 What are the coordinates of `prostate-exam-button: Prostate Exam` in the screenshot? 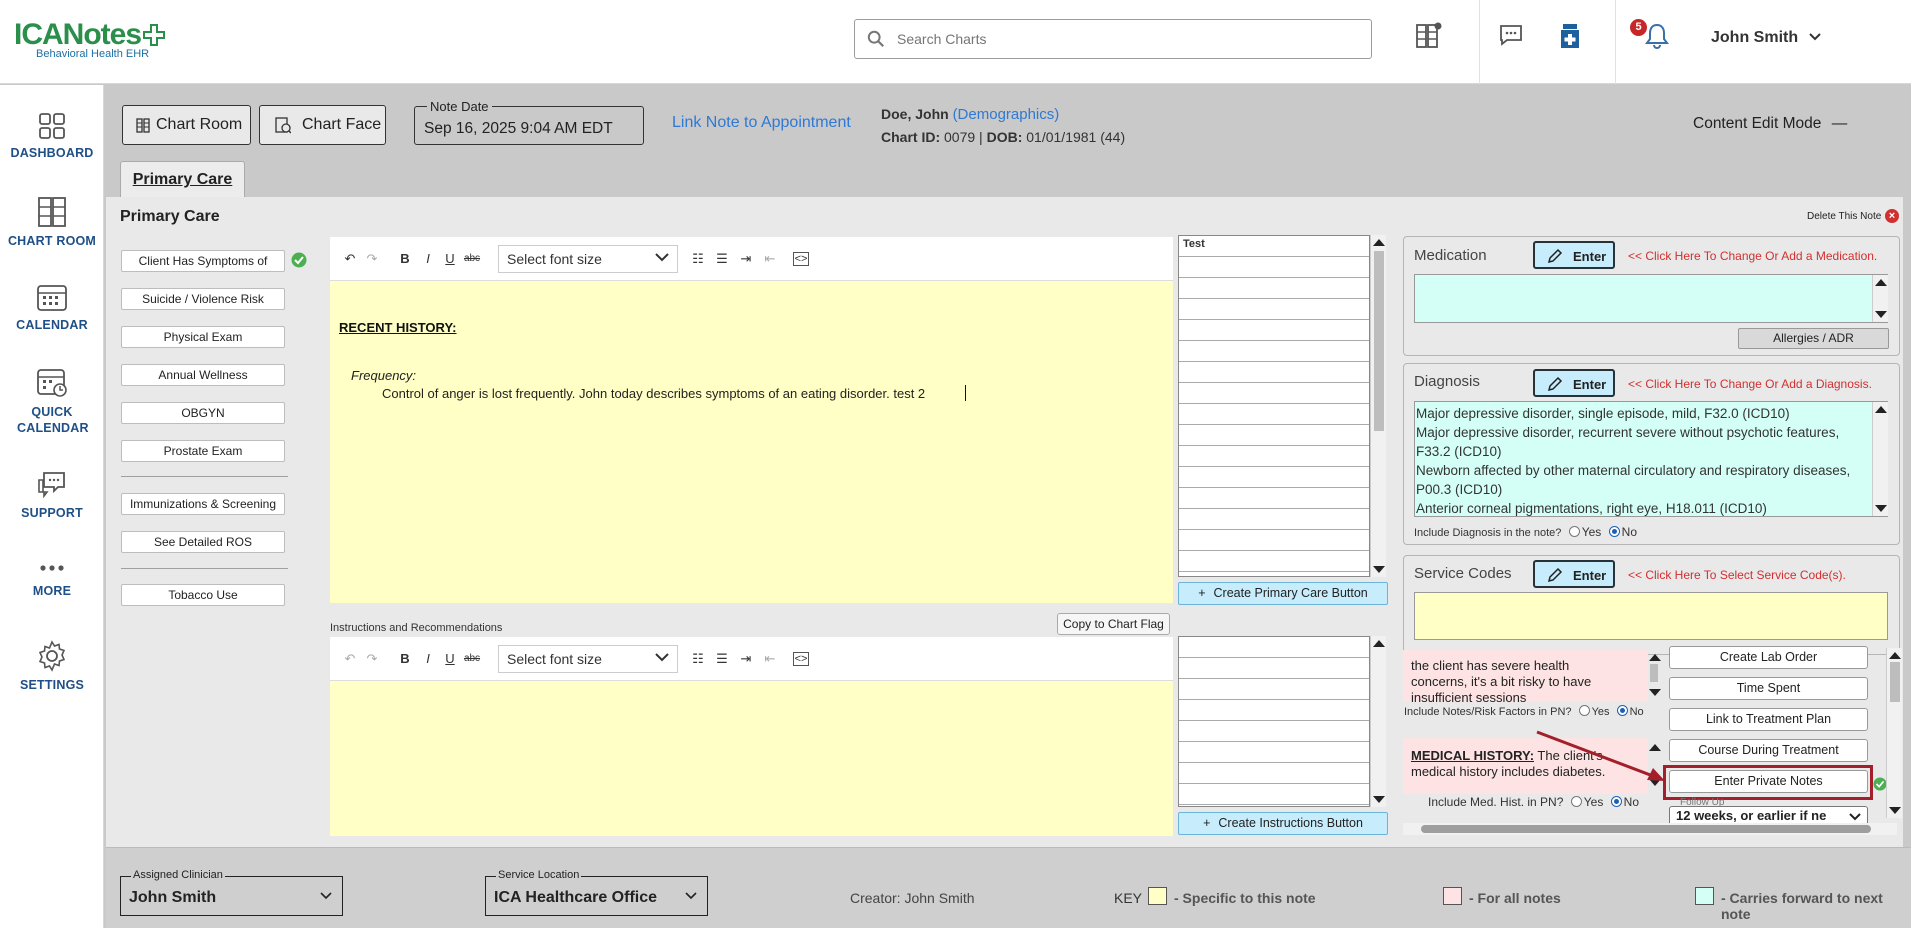 It's located at (203, 451).